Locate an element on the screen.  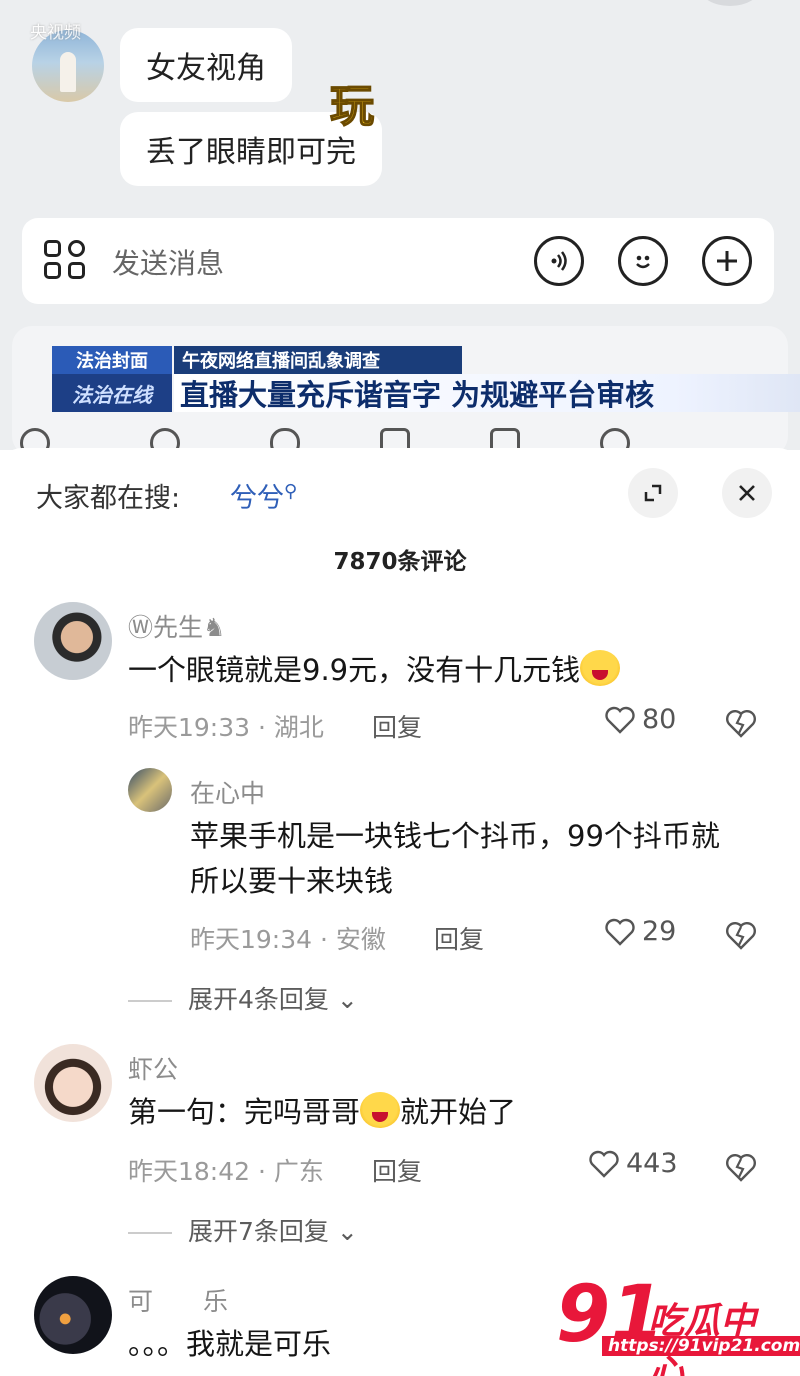
expand-replies-button: 展开4条回复 ⌄ is located at coordinates (243, 998).